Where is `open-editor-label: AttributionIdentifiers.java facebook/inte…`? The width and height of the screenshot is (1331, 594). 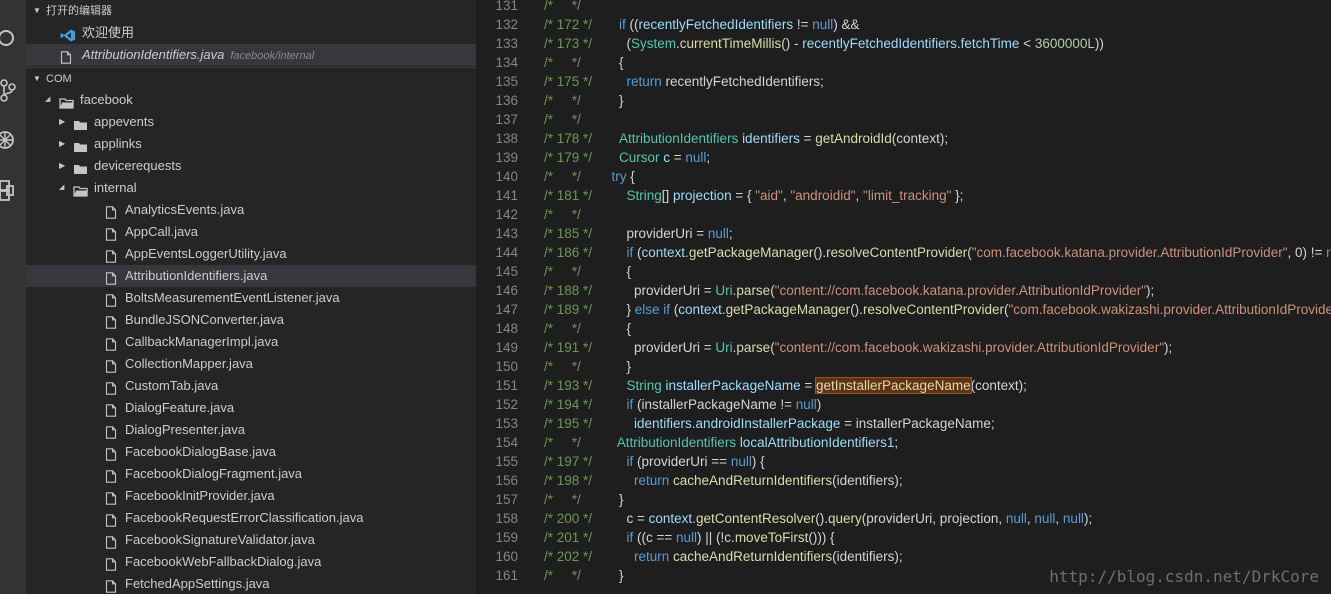 open-editor-label: AttributionIdentifiers.java facebook/inte… is located at coordinates (198, 55).